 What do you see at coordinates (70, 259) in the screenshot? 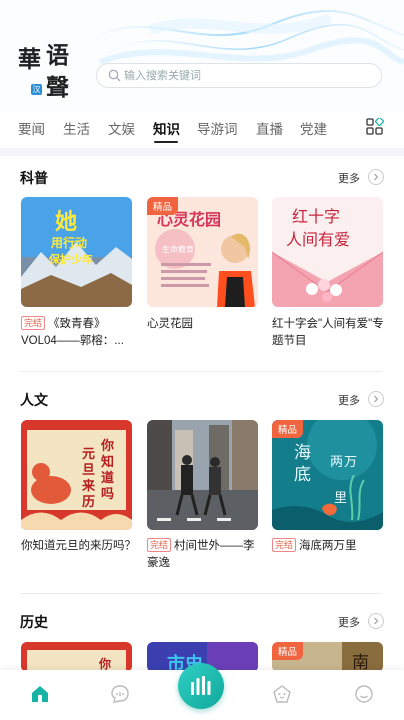
I see `cover-text: 保护少年` at bounding box center [70, 259].